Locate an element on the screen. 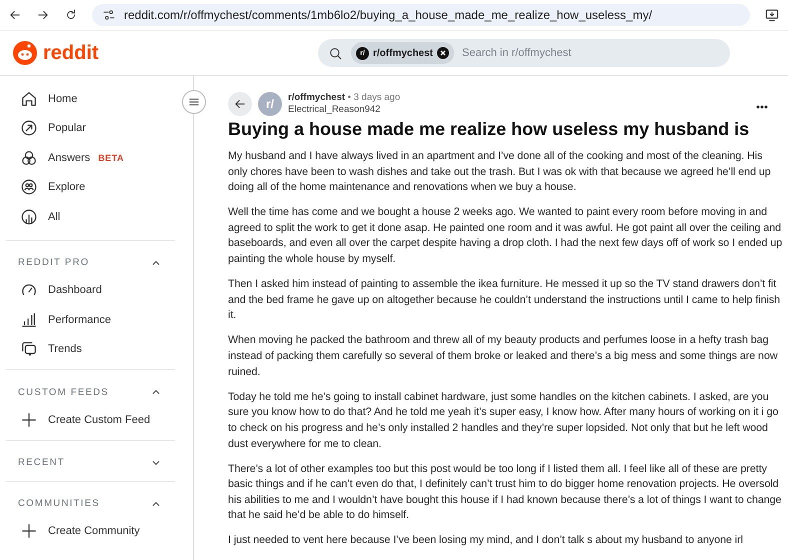 The height and width of the screenshot is (560, 788). search-placeholder: Search in r/offmychest is located at coordinates (517, 53).